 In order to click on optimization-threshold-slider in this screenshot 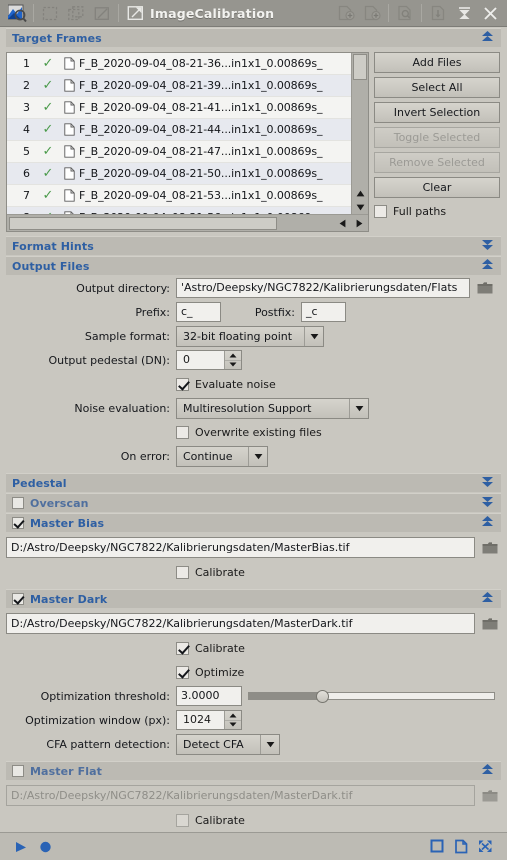, I will do `click(371, 696)`.